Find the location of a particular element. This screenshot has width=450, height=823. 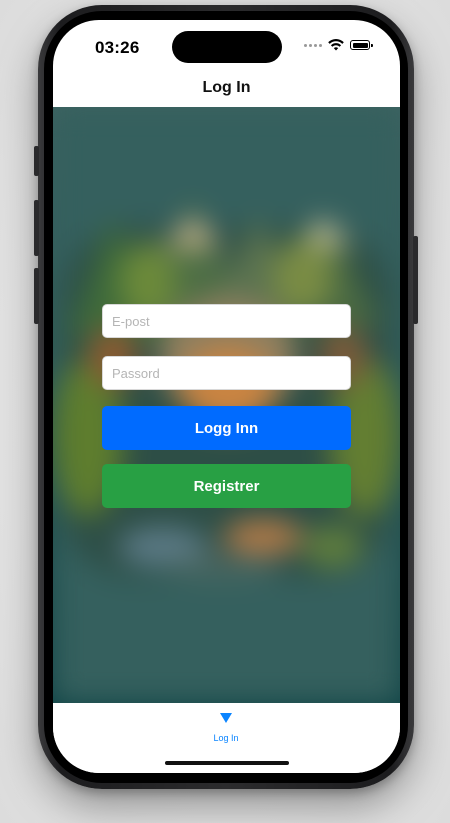

cellular-signal-icon is located at coordinates (313, 45).